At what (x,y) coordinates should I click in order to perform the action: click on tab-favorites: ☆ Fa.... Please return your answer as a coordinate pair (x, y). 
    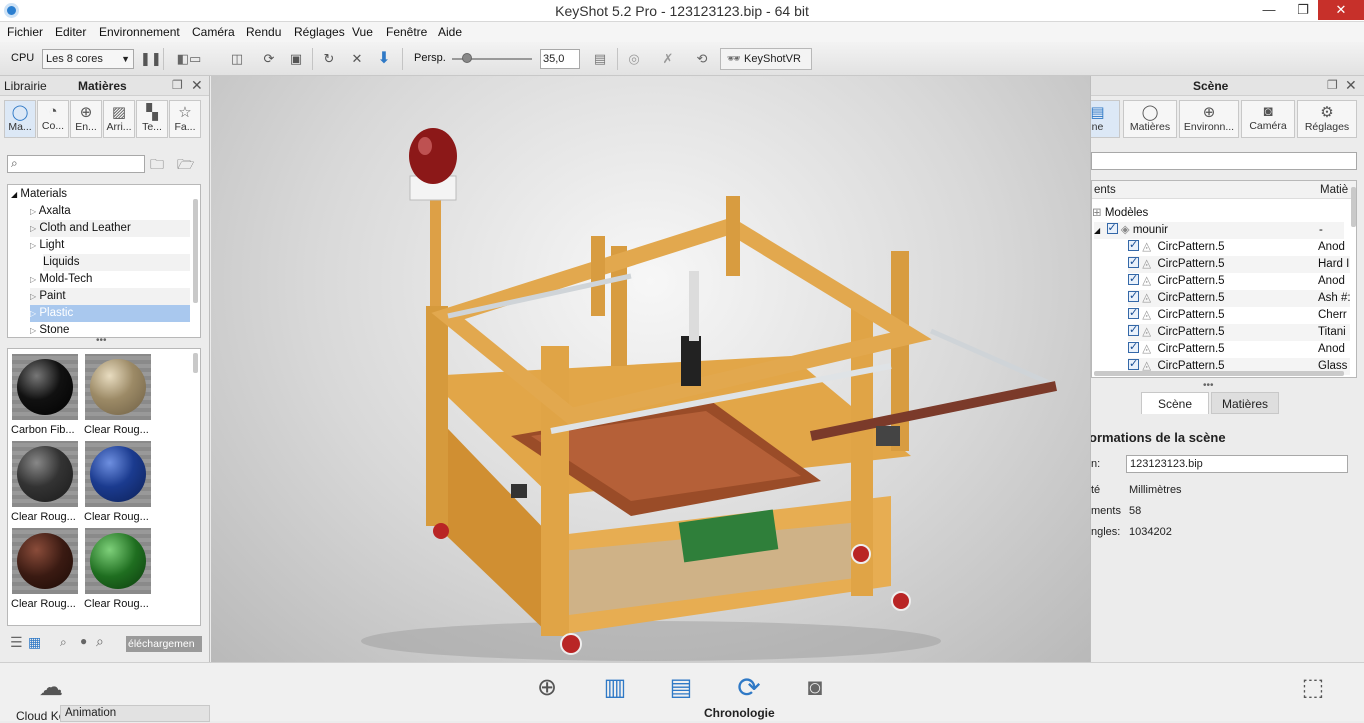
    Looking at the image, I should click on (185, 119).